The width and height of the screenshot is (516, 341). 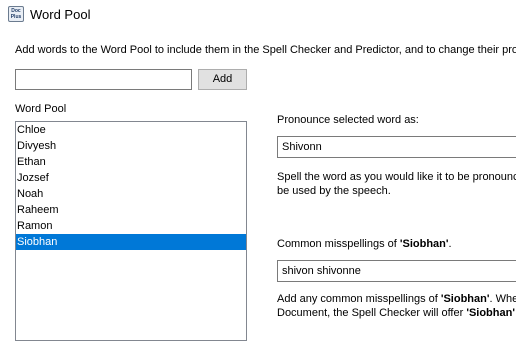 What do you see at coordinates (348, 120) in the screenshot?
I see `pronounce-label: Pronounce selected word as:` at bounding box center [348, 120].